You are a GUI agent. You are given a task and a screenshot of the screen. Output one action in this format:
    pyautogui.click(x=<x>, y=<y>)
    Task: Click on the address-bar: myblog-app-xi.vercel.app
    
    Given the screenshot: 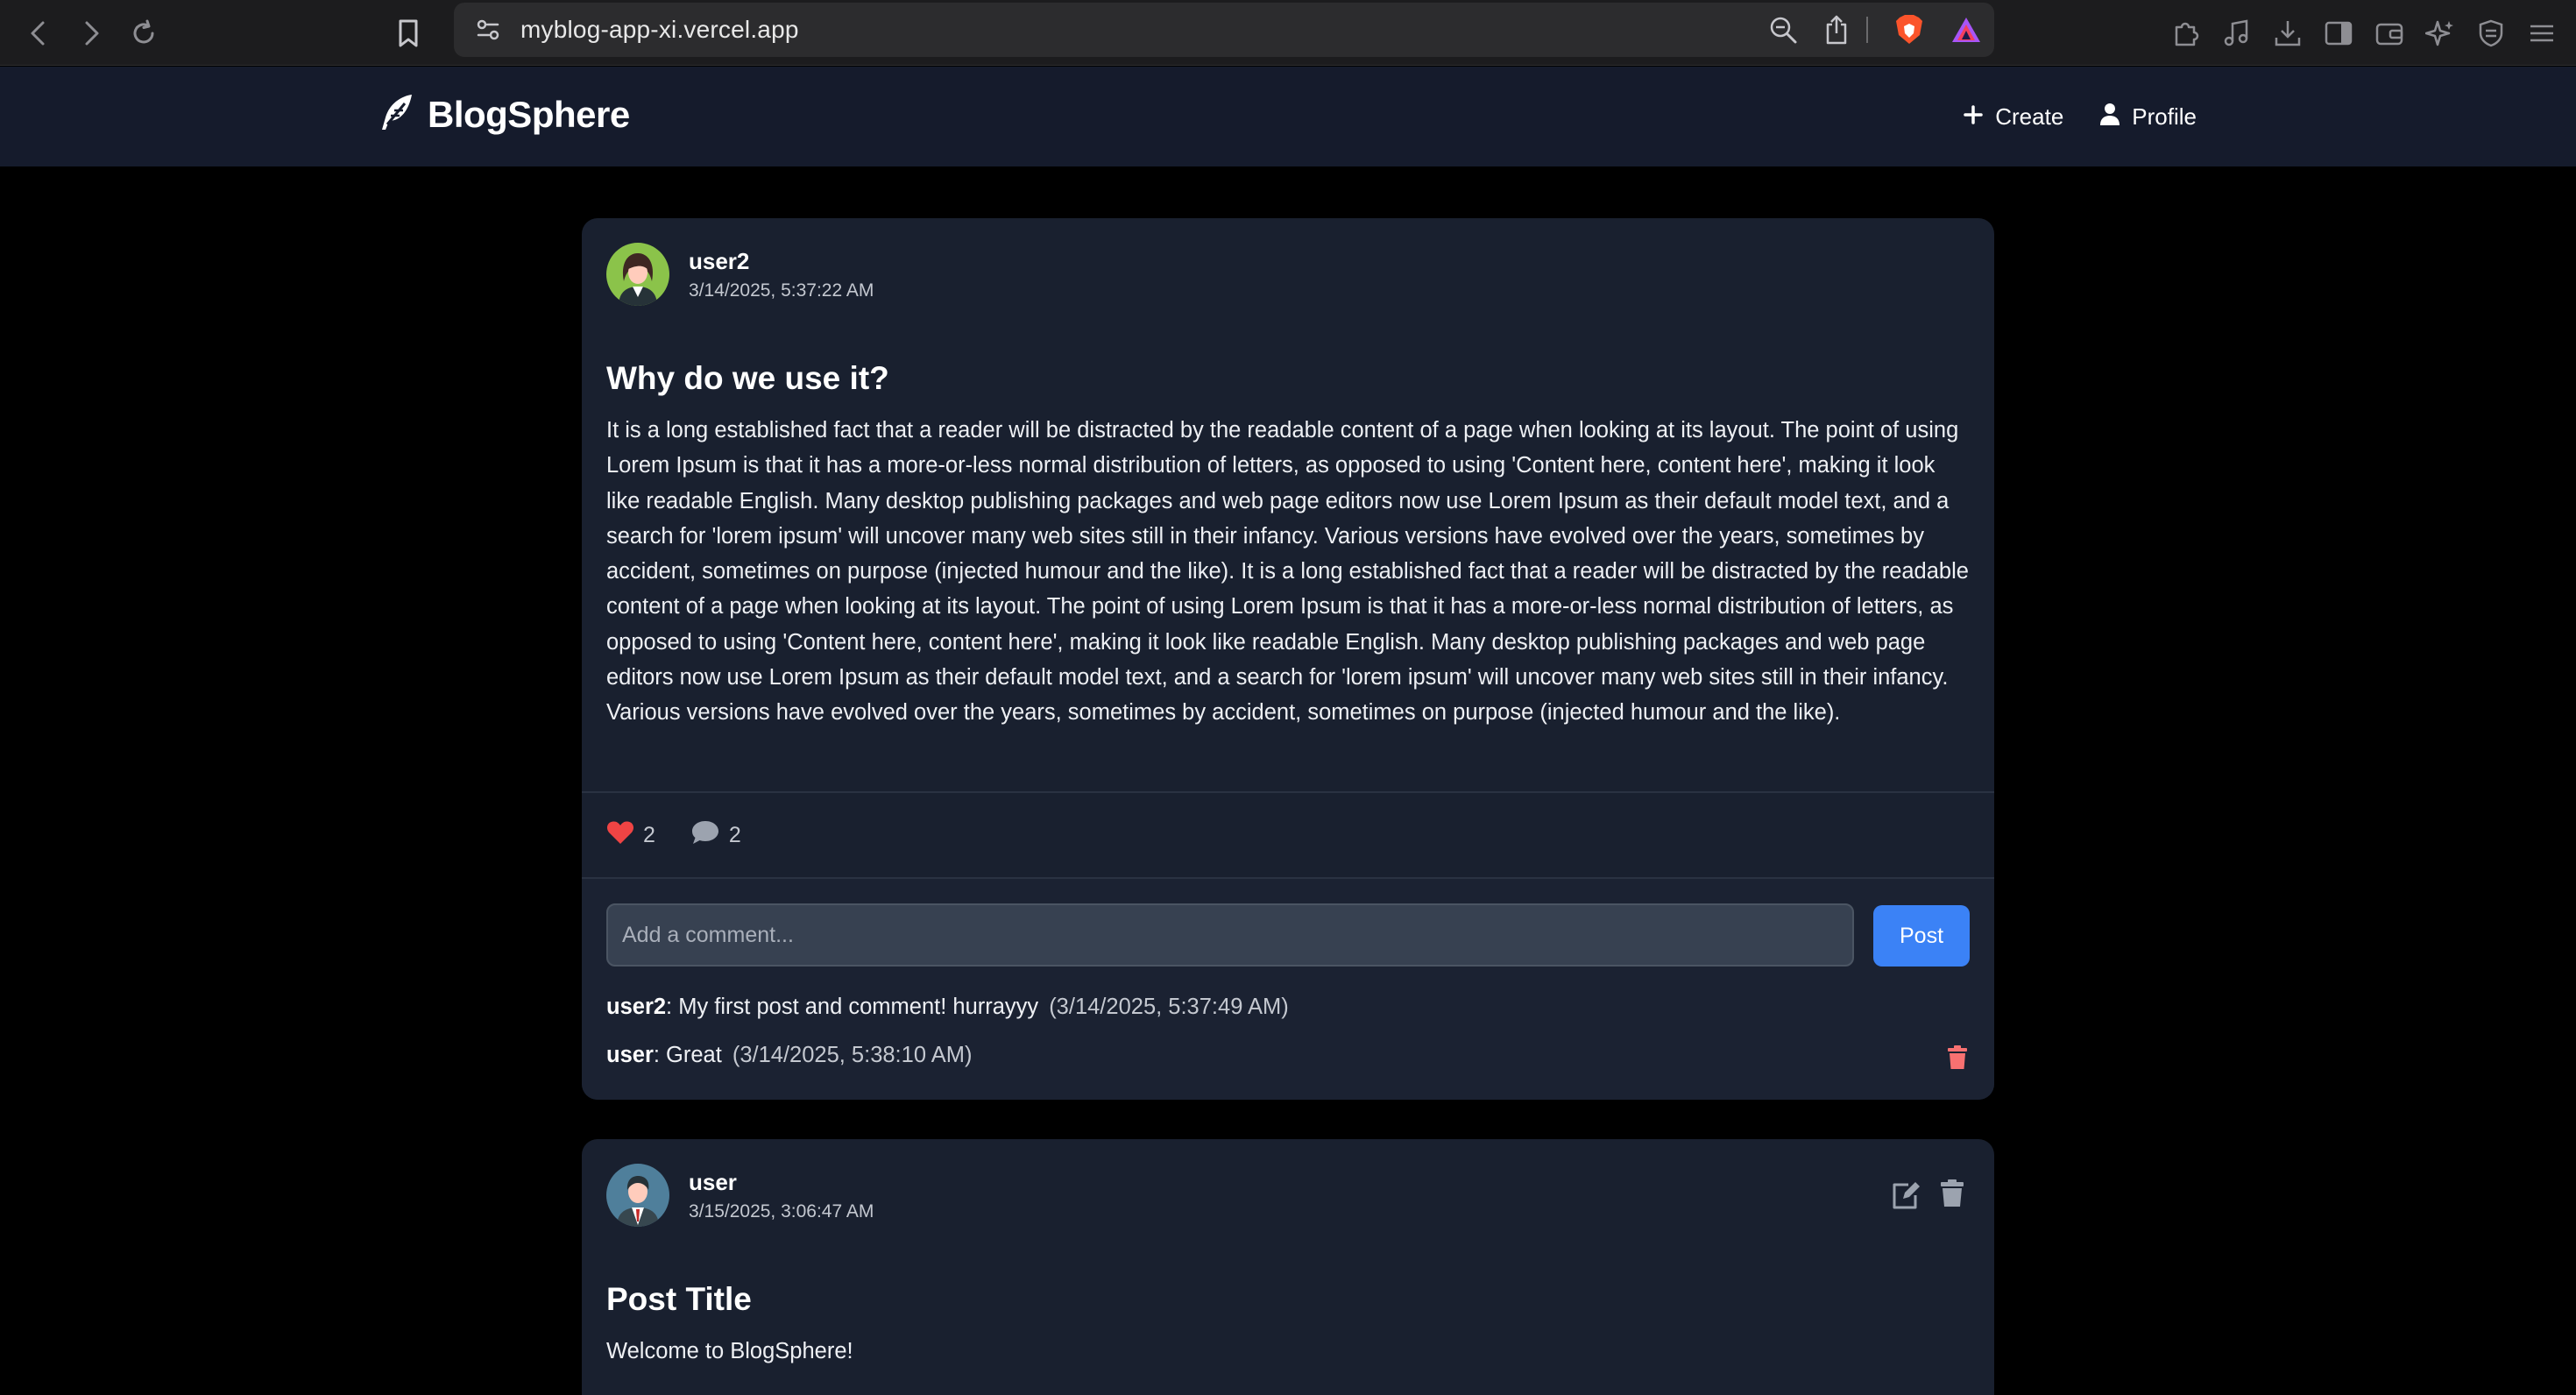 What is the action you would take?
    pyautogui.click(x=1224, y=30)
    